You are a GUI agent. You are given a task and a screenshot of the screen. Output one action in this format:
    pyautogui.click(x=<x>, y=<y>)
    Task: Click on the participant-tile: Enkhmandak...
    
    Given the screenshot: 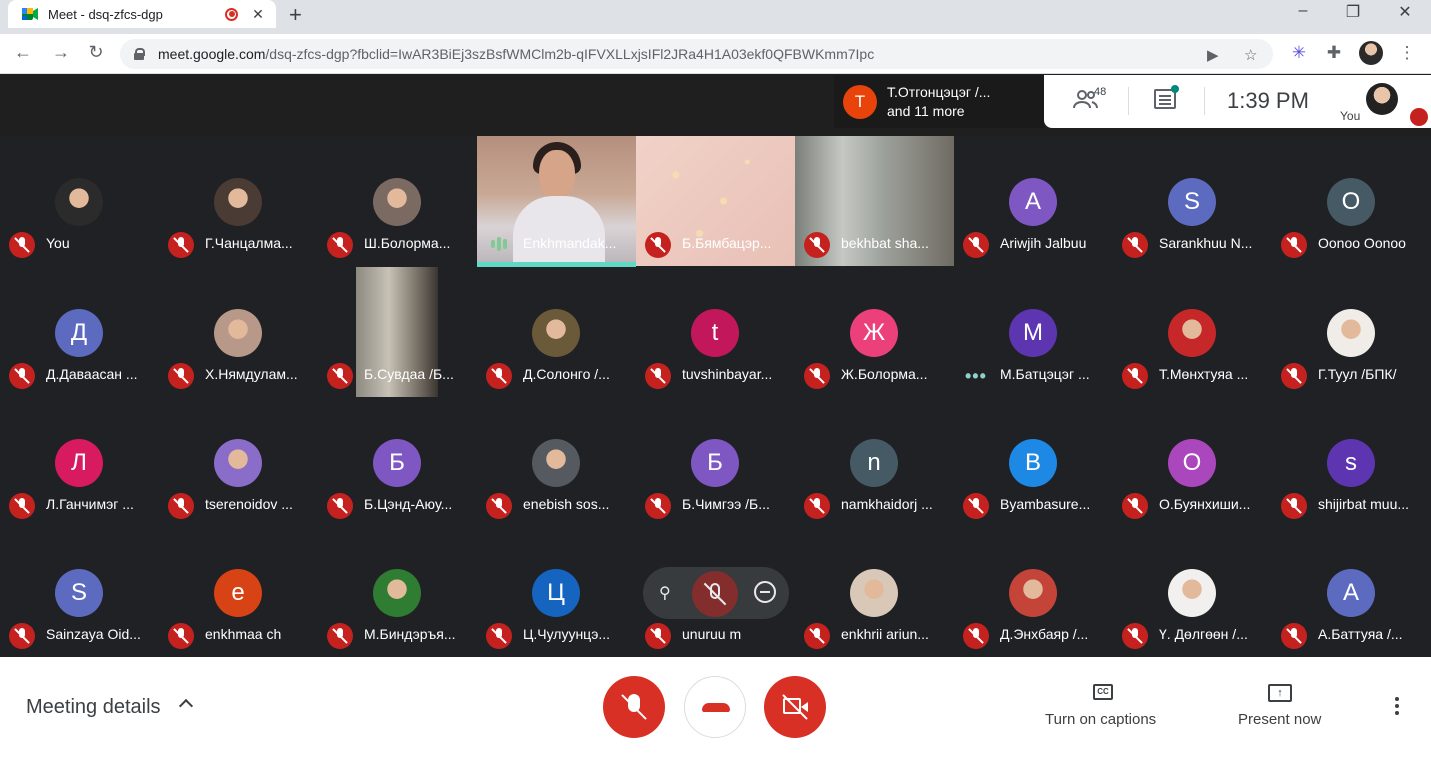 What is the action you would take?
    pyautogui.click(x=556, y=201)
    